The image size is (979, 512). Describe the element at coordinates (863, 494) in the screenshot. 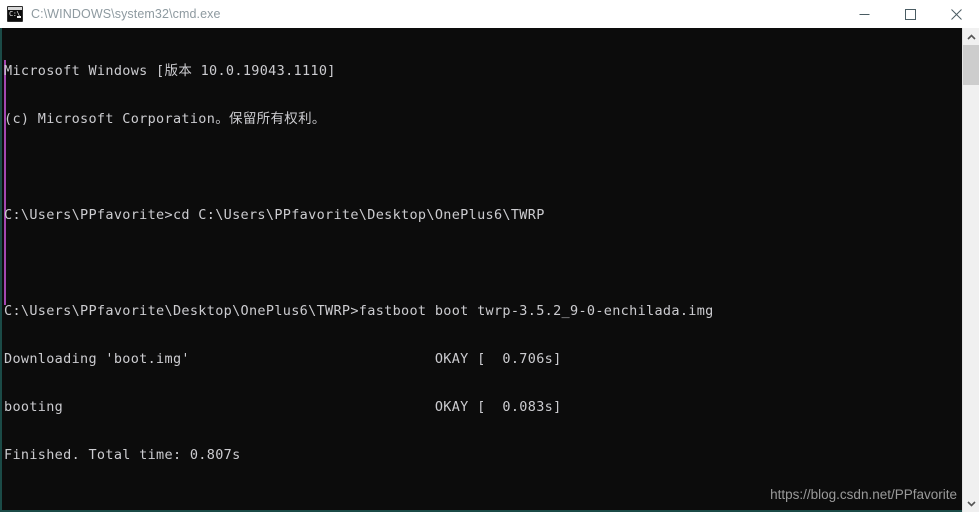

I see `watermark-text: https://blog.csdn.net/PPfavorite` at that location.